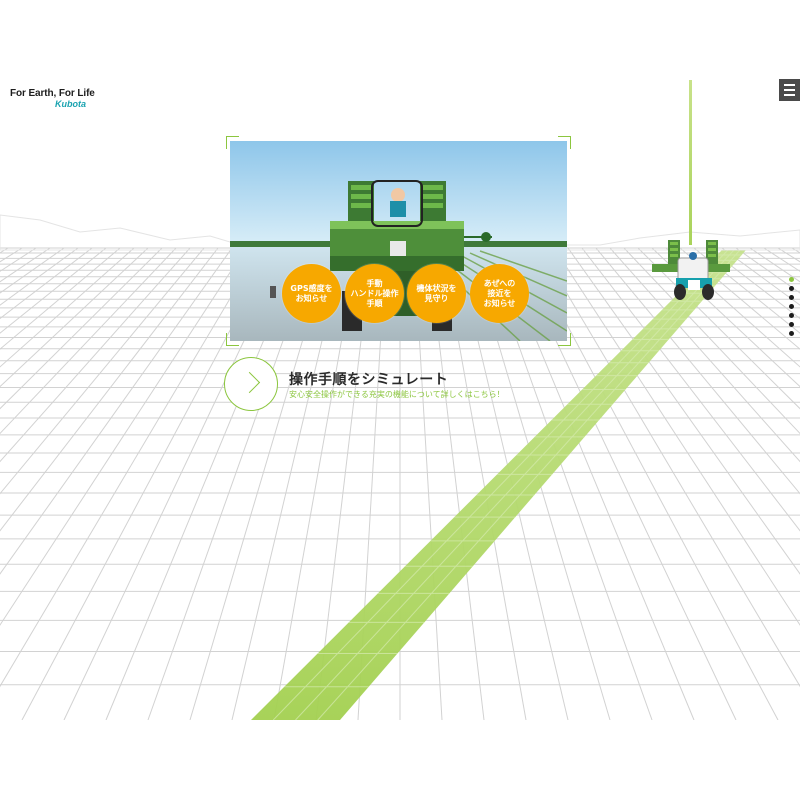  I want to click on section-pagination, so click(791, 306).